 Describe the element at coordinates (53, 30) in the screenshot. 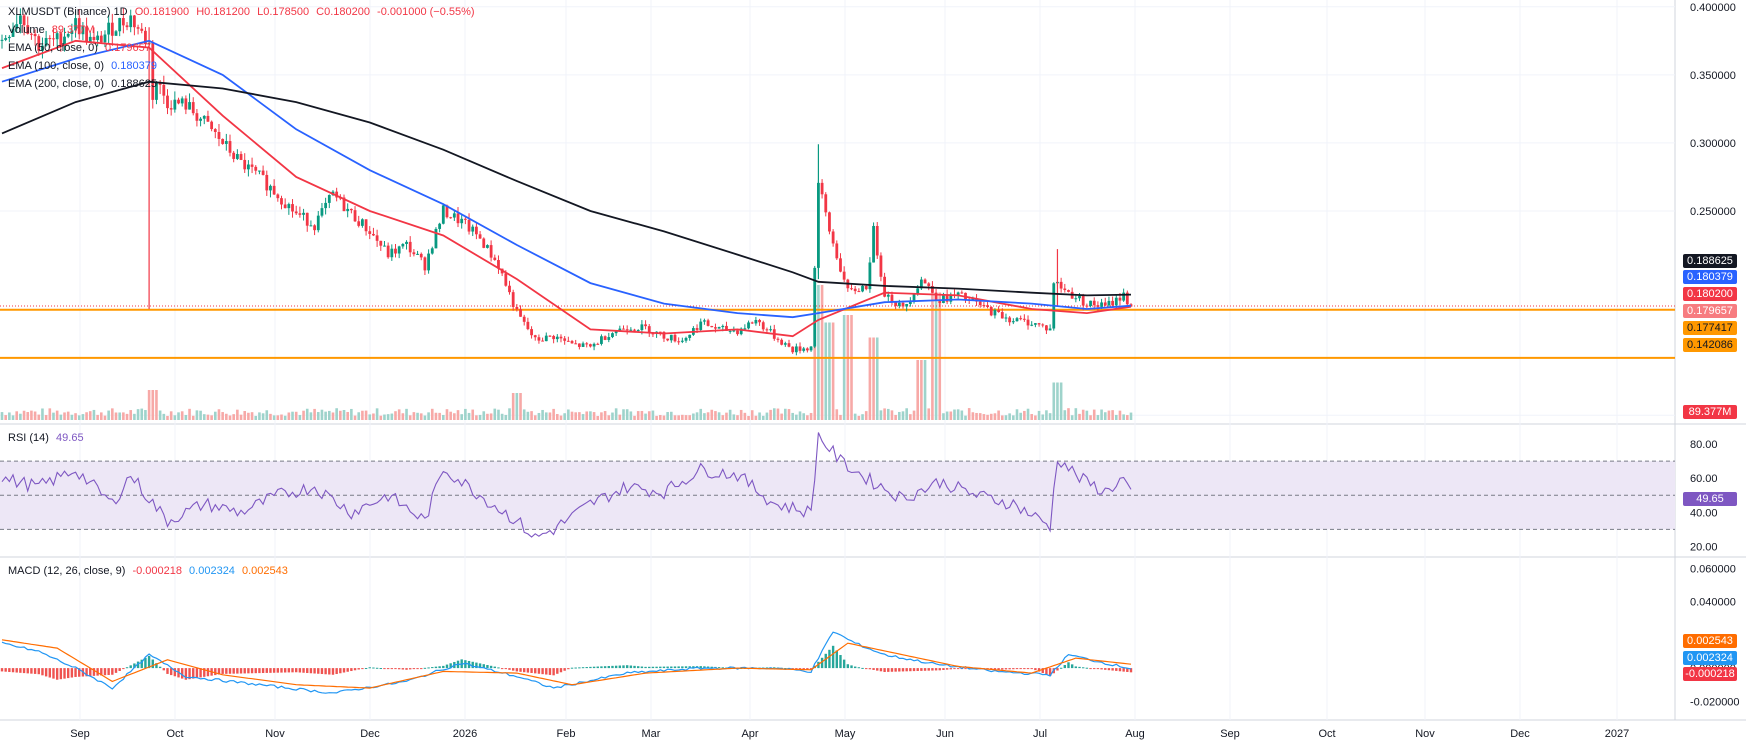

I see `volume-legend: Volume 89.377M` at that location.